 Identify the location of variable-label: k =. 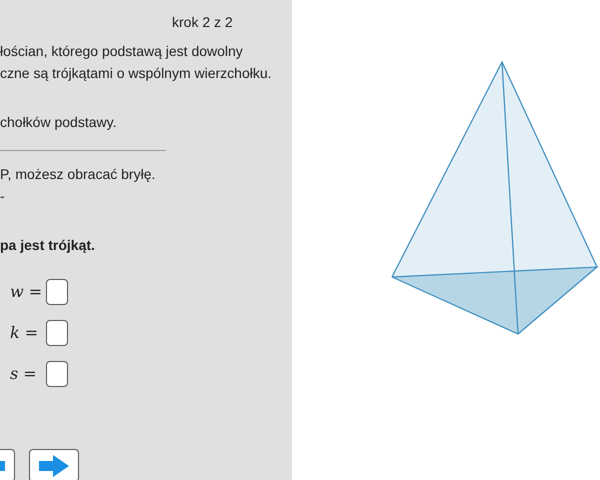
(25, 332).